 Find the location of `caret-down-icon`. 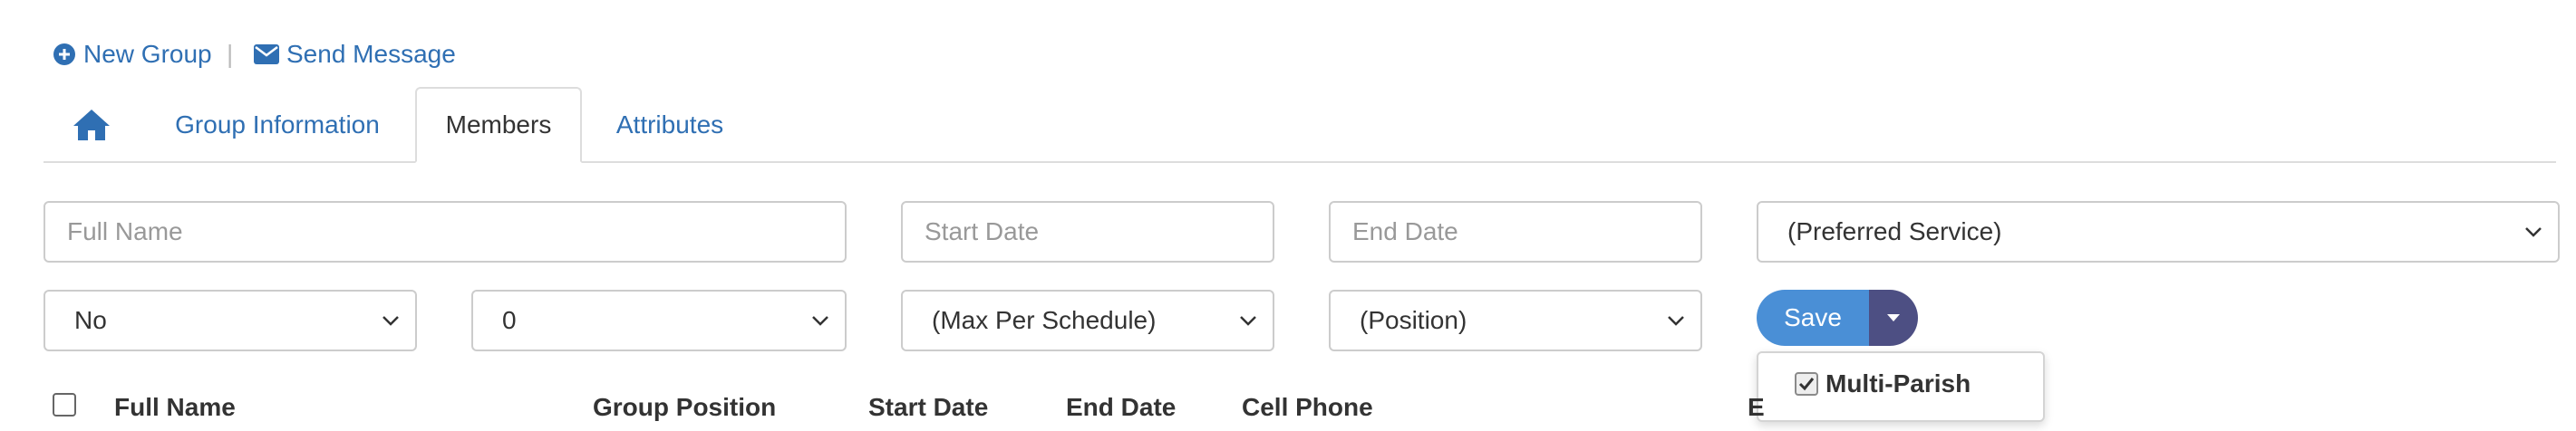

caret-down-icon is located at coordinates (1893, 317).